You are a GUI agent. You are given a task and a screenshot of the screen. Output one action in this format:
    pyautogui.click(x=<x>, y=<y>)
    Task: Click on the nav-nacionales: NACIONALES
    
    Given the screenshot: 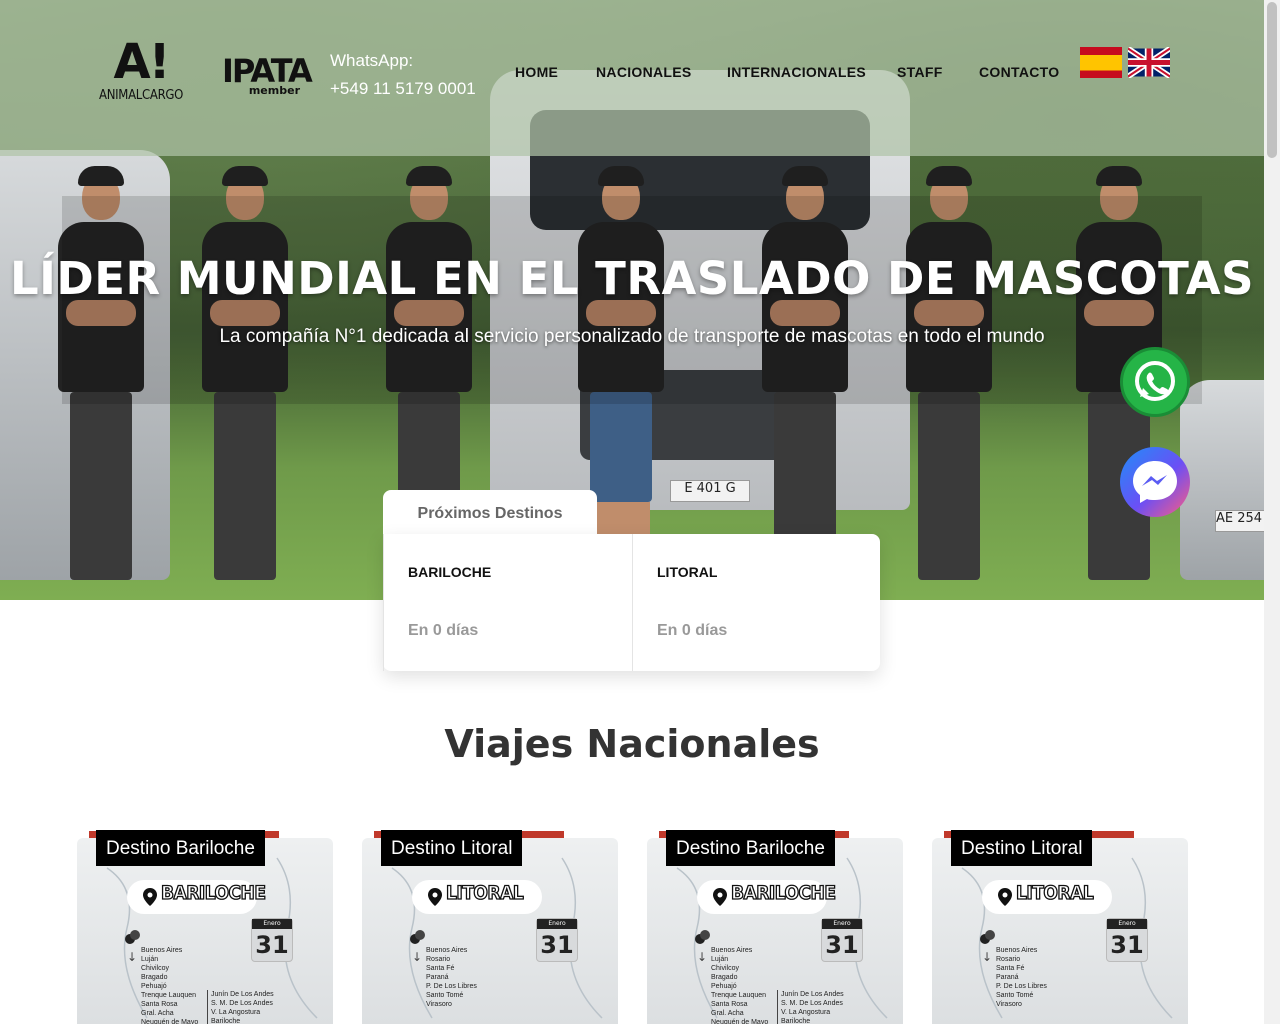 What is the action you would take?
    pyautogui.click(x=644, y=72)
    